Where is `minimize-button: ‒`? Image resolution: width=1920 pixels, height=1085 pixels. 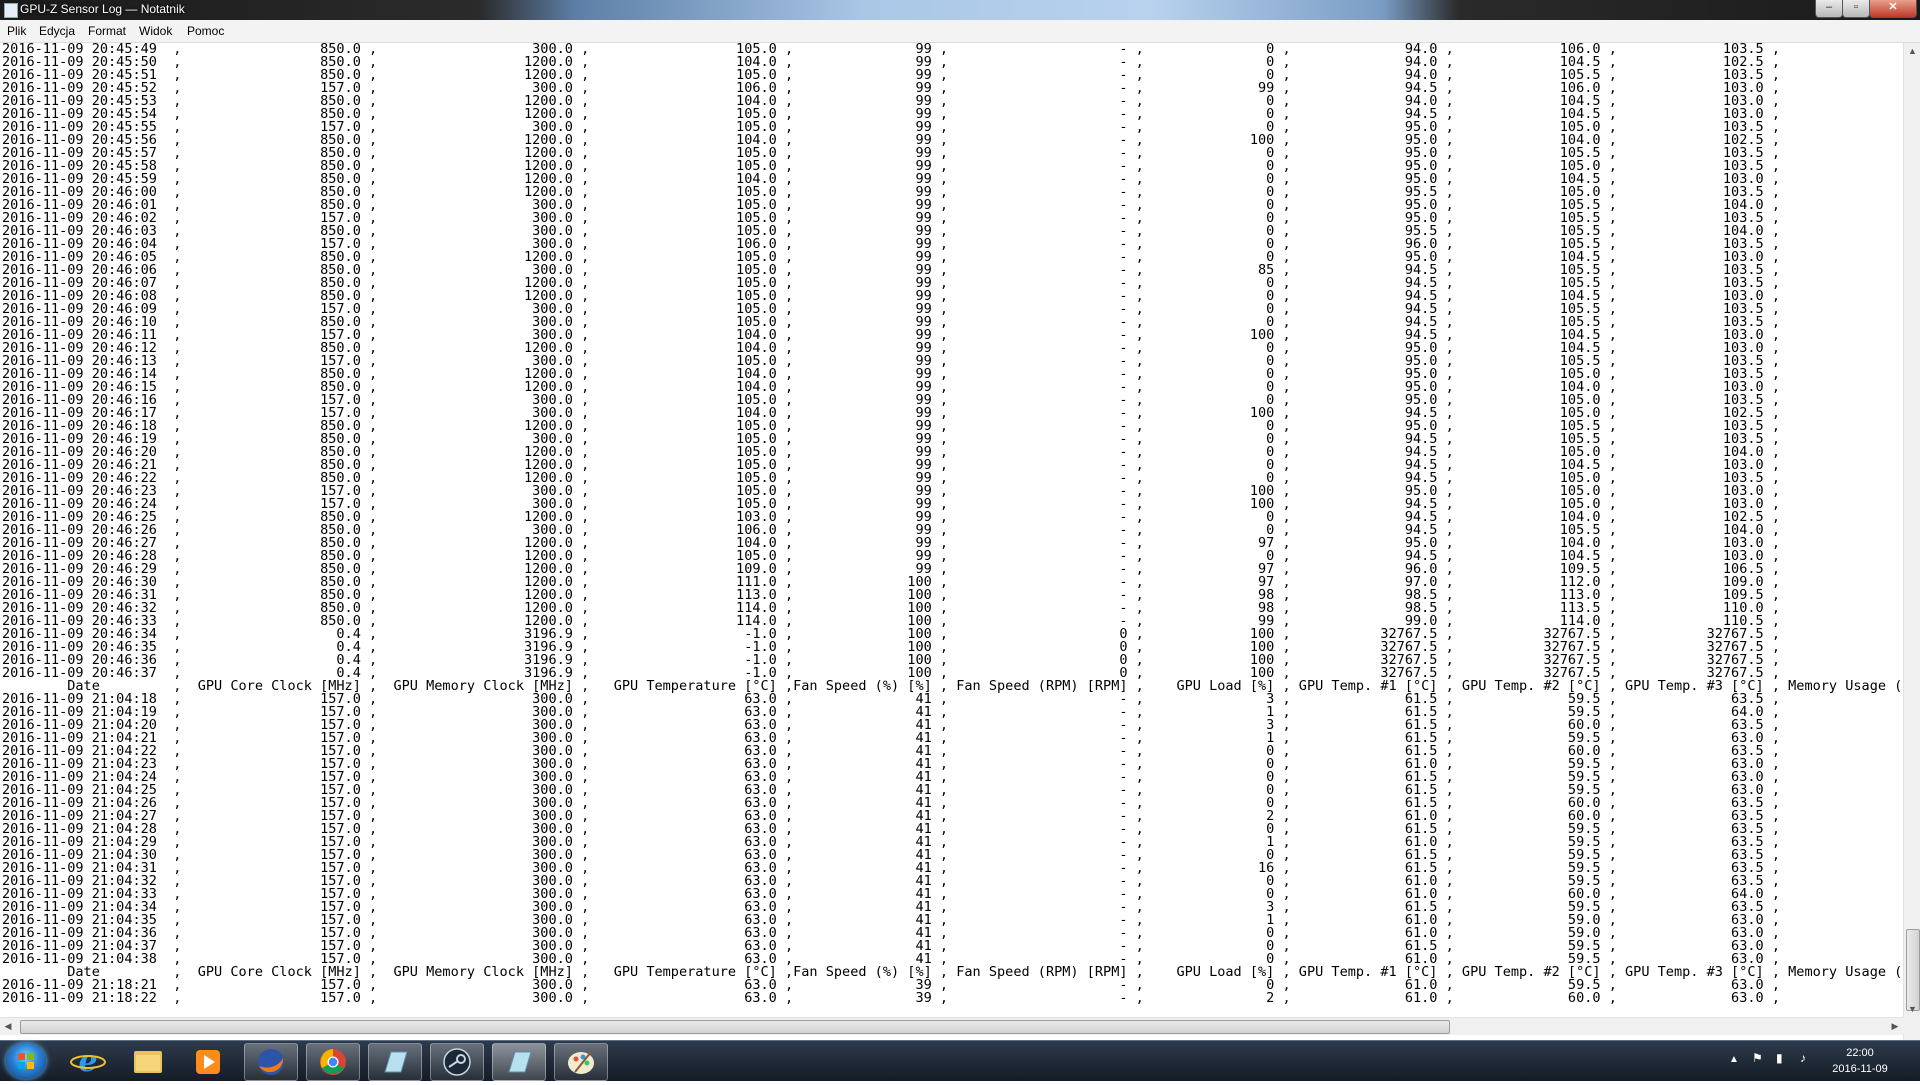 minimize-button: ‒ is located at coordinates (1829, 9).